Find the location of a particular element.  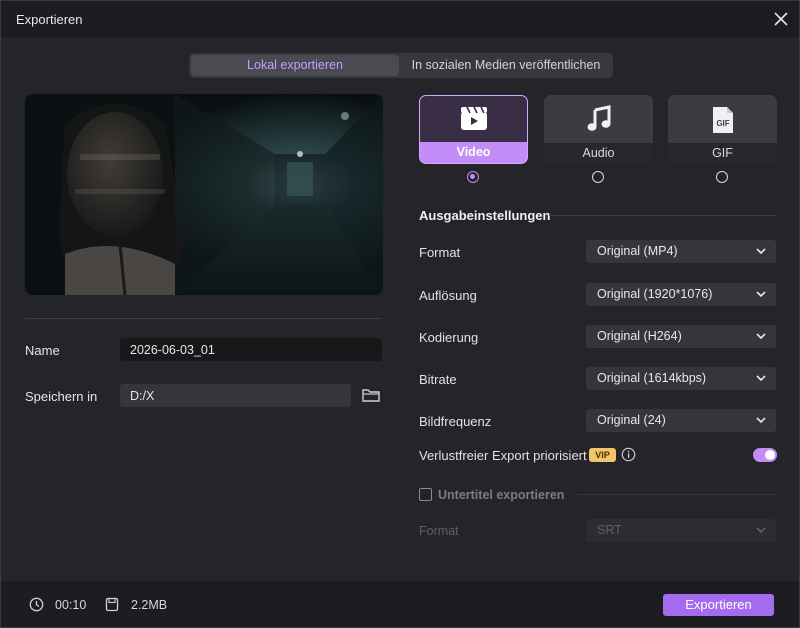

dialog-title: Exportieren is located at coordinates (49, 19).